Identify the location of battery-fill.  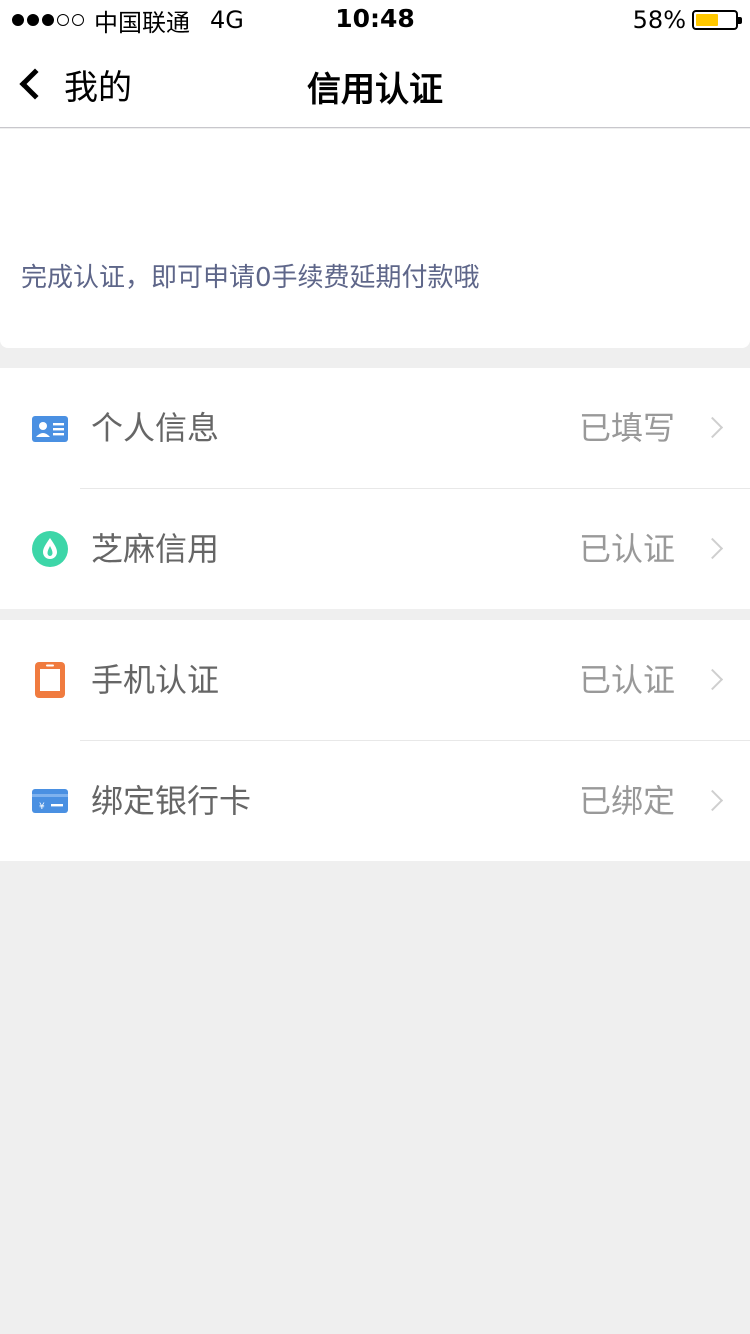
(707, 20).